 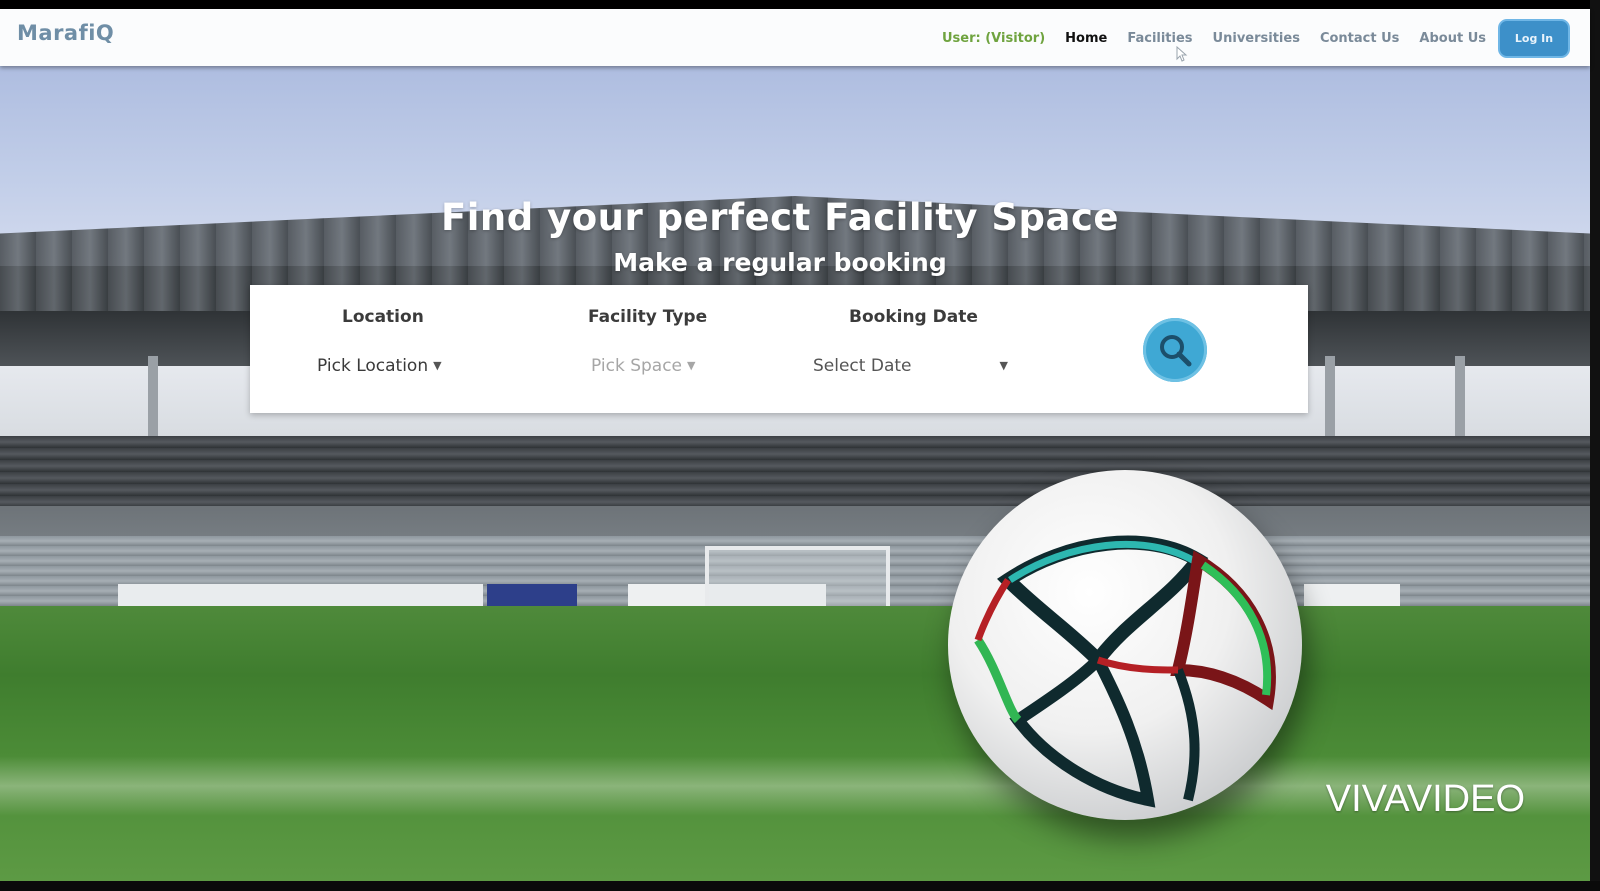 What do you see at coordinates (648, 317) in the screenshot?
I see `facility-type-label: Facility Type` at bounding box center [648, 317].